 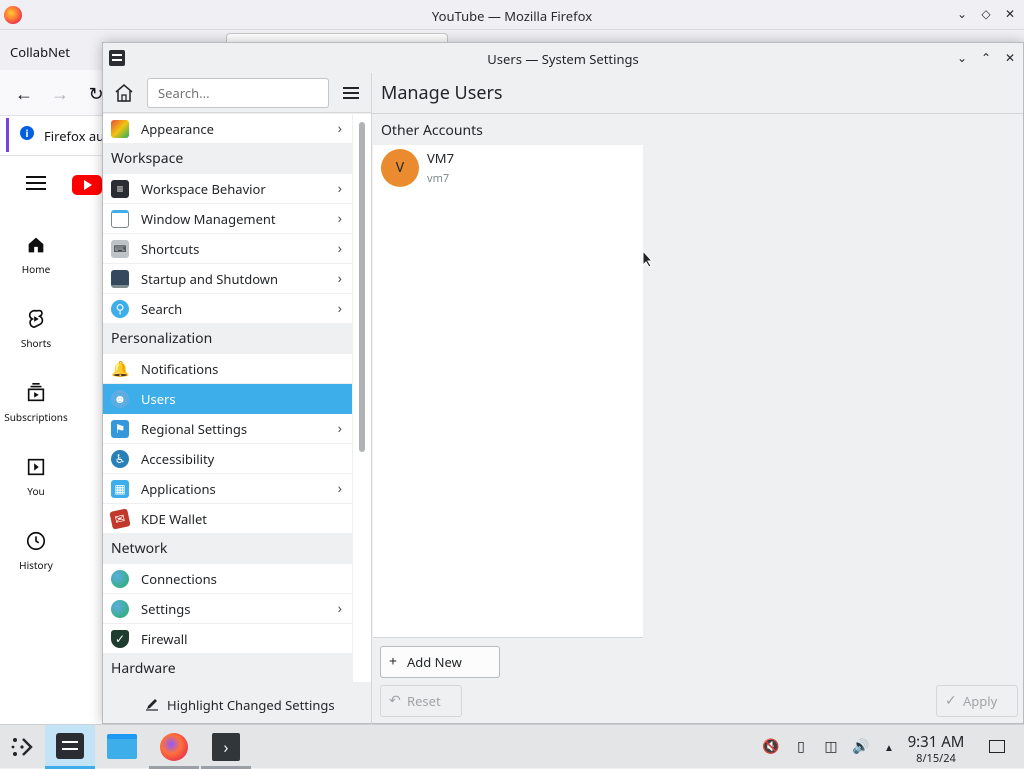 What do you see at coordinates (440, 673) in the screenshot?
I see `add-new-user-button: + Add New User` at bounding box center [440, 673].